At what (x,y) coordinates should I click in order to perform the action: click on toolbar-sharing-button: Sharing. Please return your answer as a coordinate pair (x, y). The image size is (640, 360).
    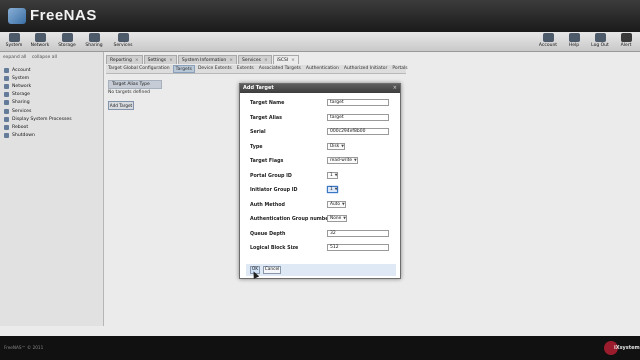
    Looking at the image, I should click on (94, 42).